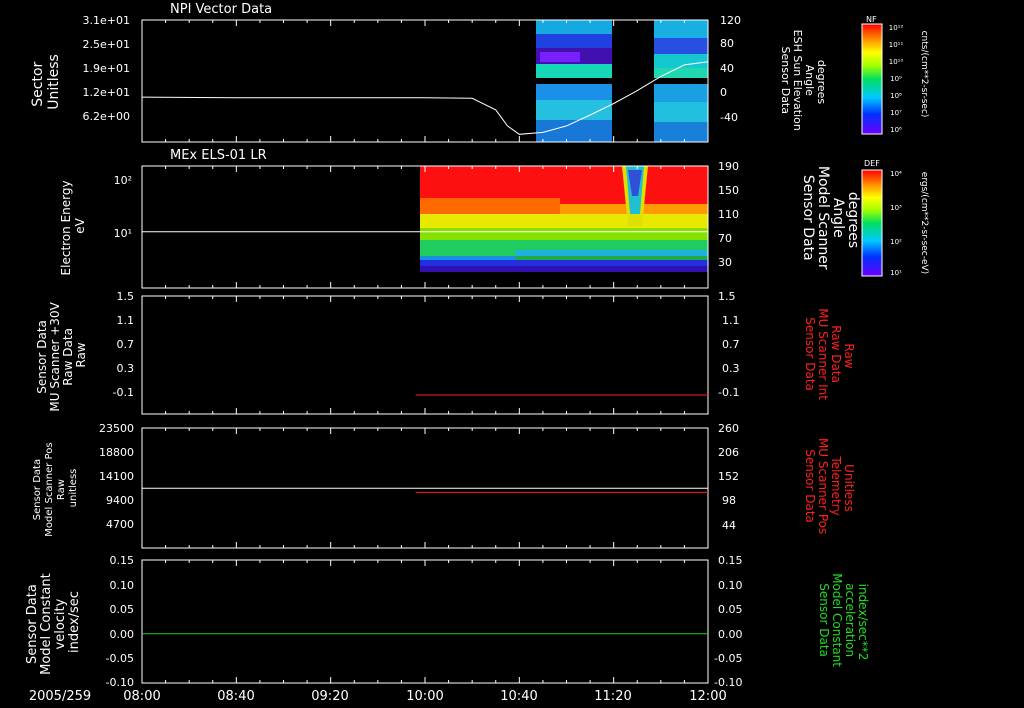 The height and width of the screenshot is (708, 1024). What do you see at coordinates (896, 28) in the screenshot?
I see `colorbar-tick: 10¹²` at bounding box center [896, 28].